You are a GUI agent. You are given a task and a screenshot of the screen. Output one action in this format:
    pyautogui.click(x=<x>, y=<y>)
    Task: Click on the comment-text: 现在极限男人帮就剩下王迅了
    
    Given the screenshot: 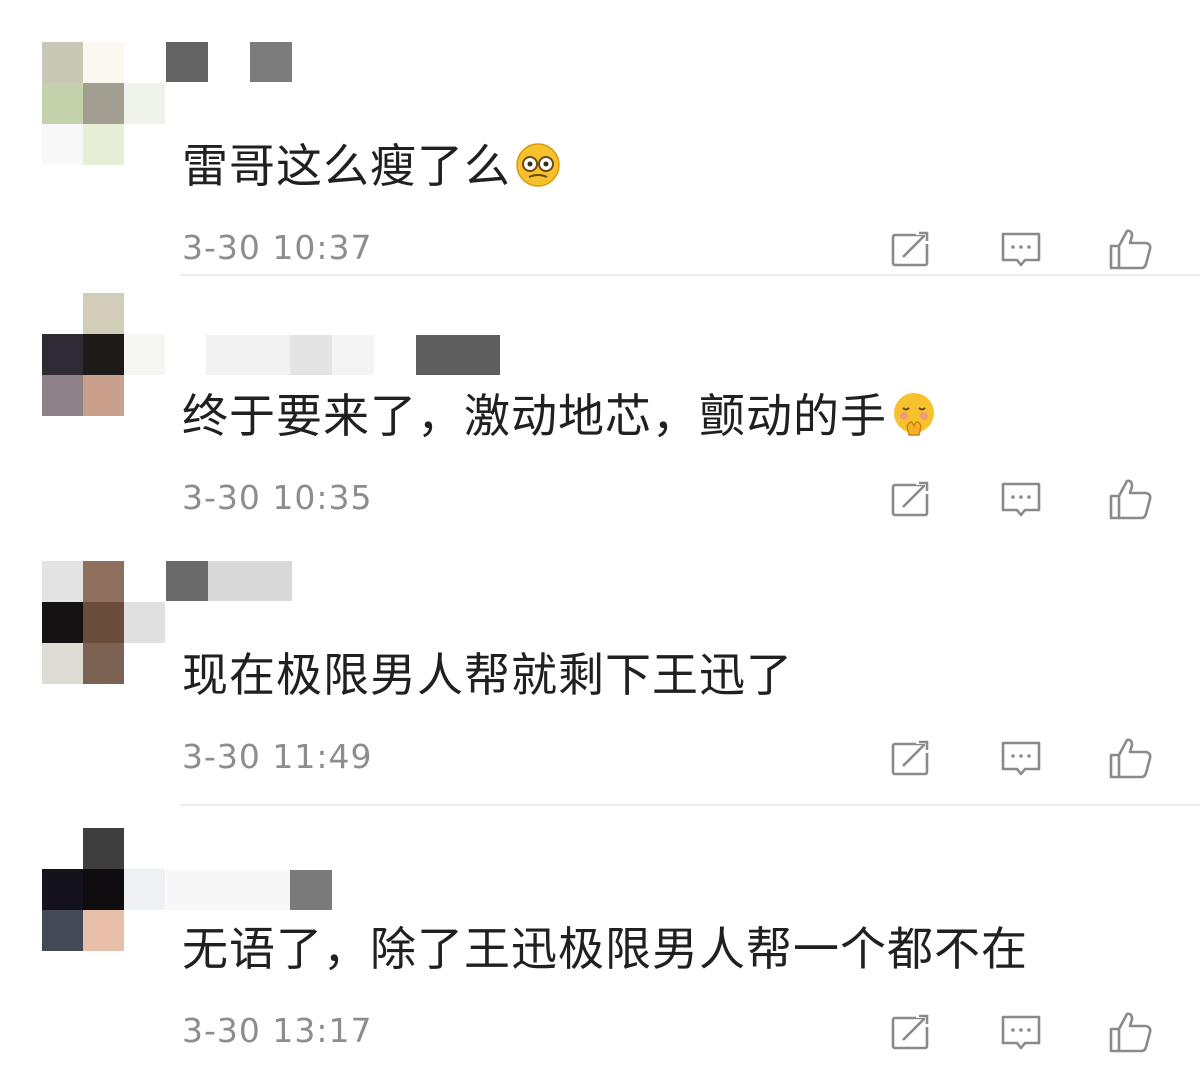 What is the action you would take?
    pyautogui.click(x=487, y=675)
    